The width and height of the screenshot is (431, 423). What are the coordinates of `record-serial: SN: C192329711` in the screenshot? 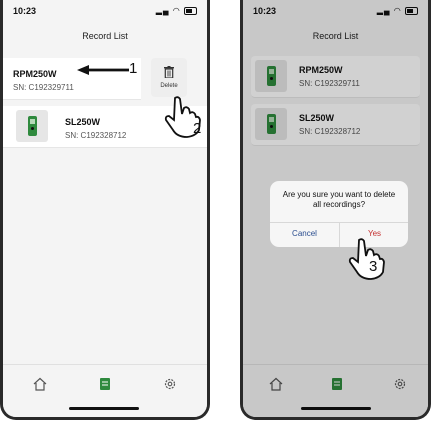 It's located at (43, 87).